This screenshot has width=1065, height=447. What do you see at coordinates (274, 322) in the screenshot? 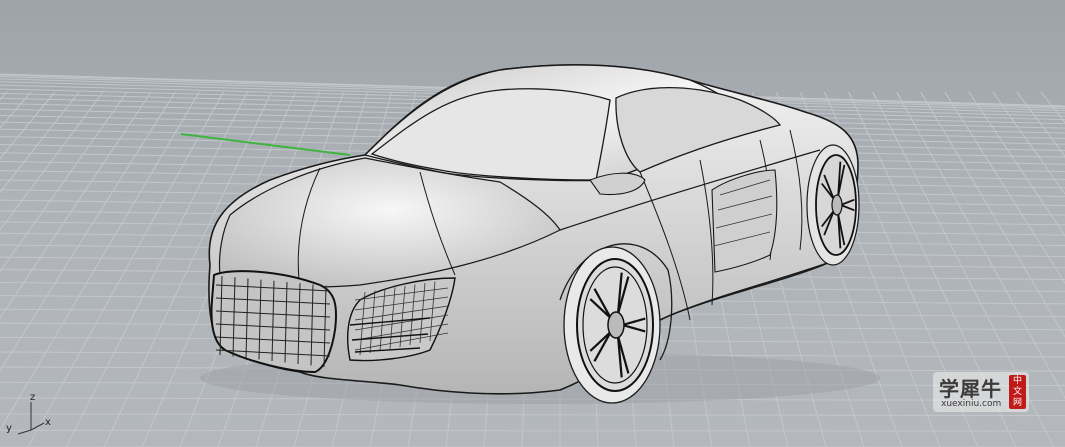
I see `front-grille` at bounding box center [274, 322].